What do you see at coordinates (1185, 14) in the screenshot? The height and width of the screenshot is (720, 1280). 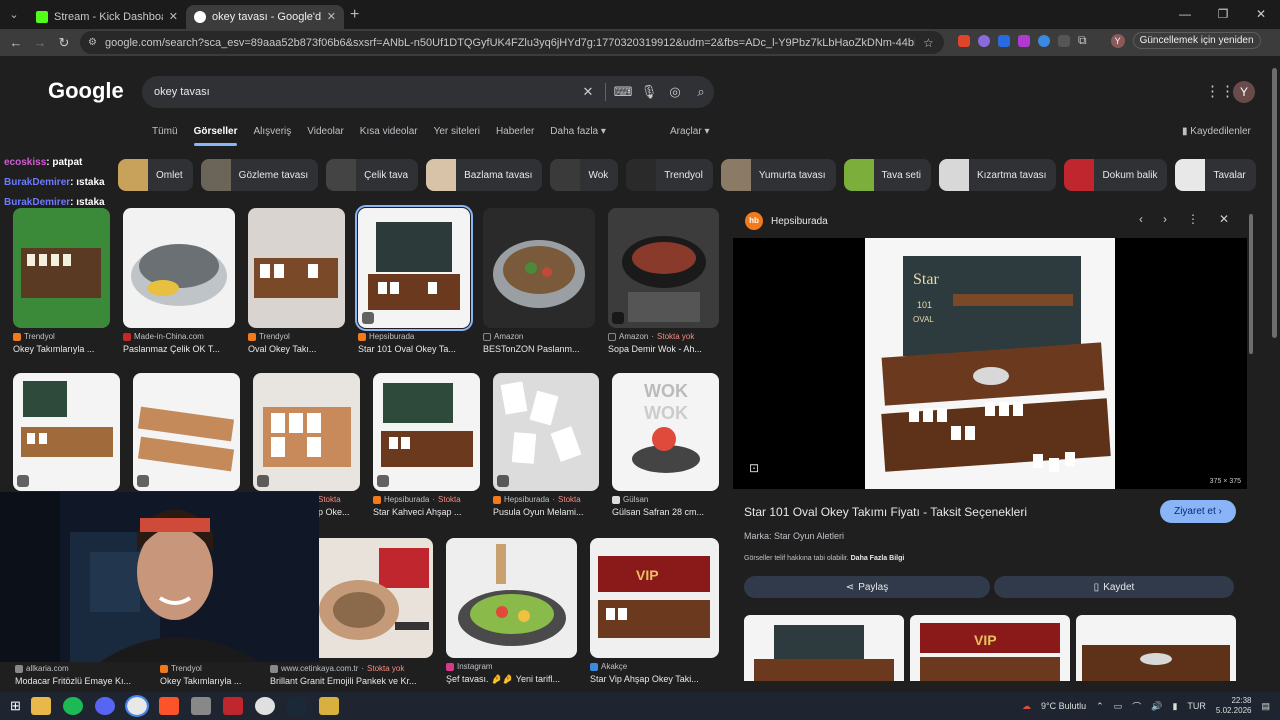 I see `minimize-icon: —` at bounding box center [1185, 14].